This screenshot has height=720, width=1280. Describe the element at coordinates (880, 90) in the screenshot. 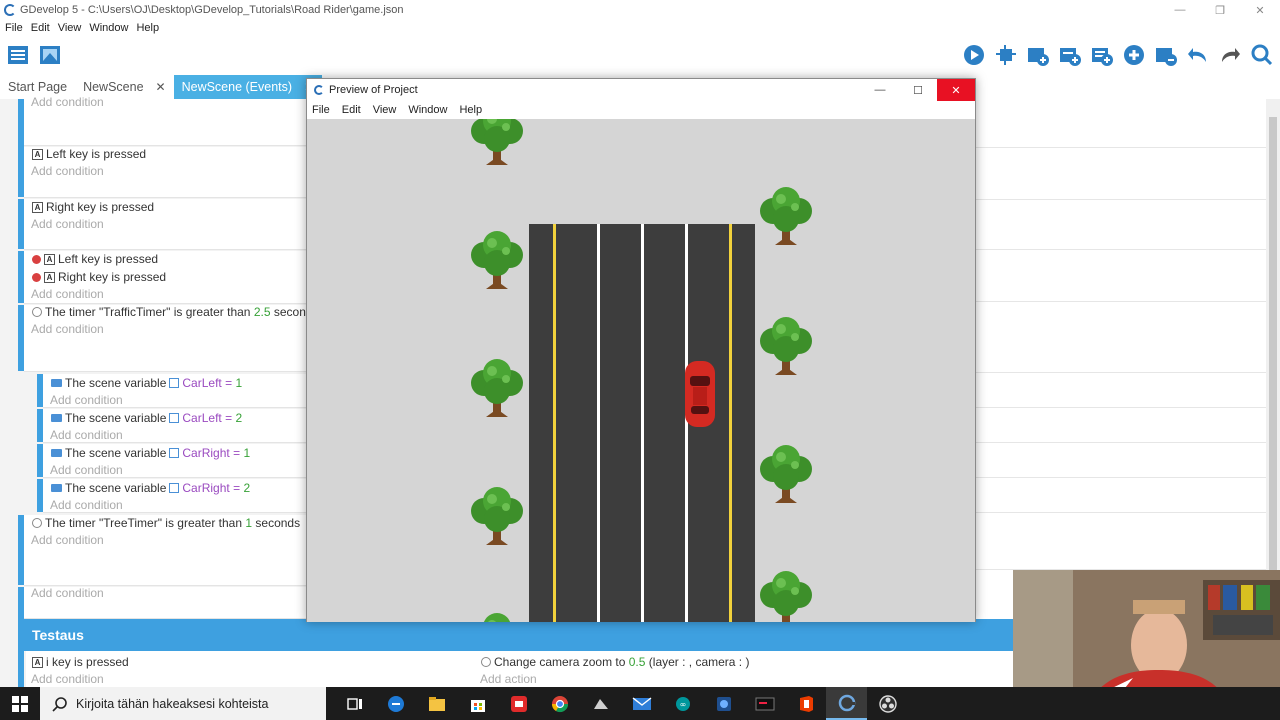

I see `preview-minimize-button: —` at that location.